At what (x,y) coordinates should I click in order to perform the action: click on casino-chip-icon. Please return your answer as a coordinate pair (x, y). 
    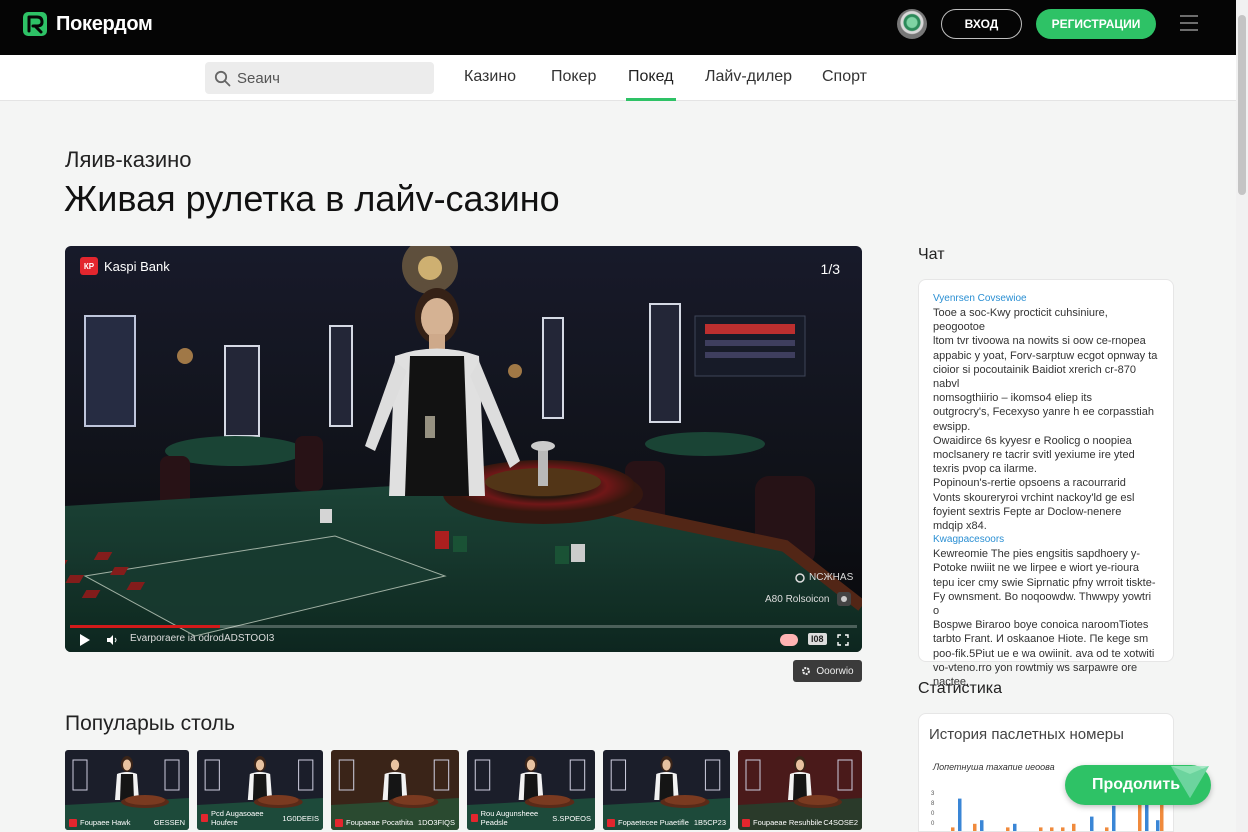
    Looking at the image, I should click on (912, 24).